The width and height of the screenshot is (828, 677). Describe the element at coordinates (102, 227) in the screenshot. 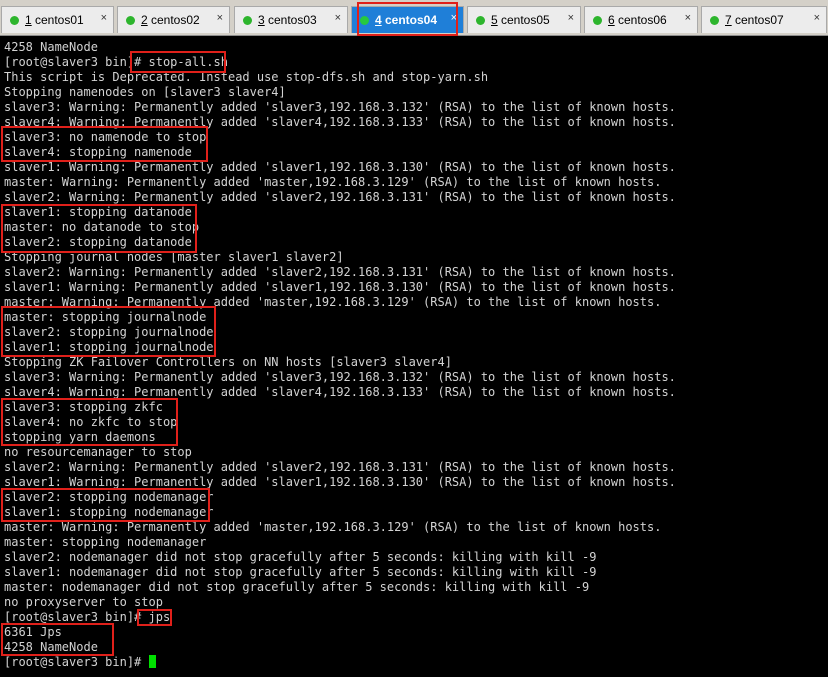

I see `terminal-line-text: master: no datanode to stop` at that location.